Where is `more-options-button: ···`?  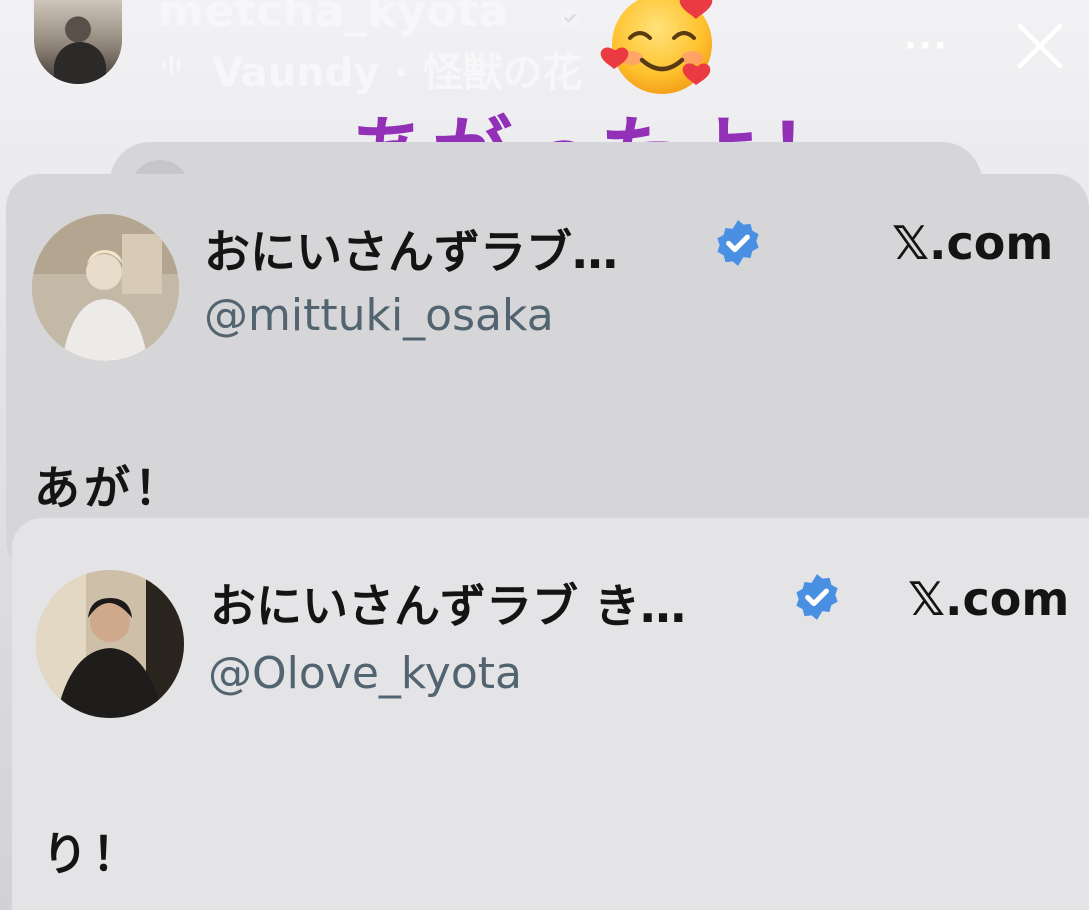 more-options-button: ··· is located at coordinates (926, 46).